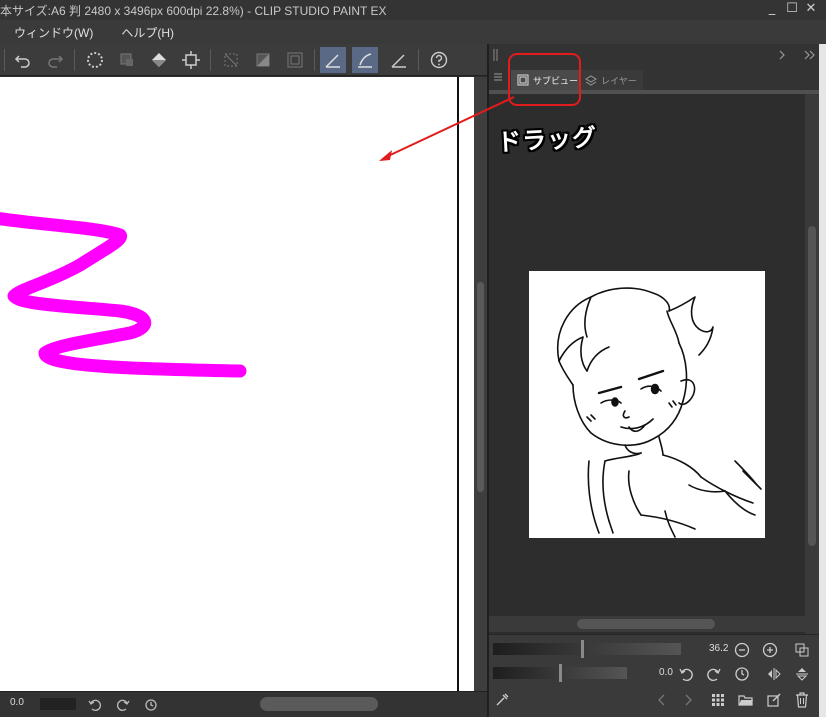 This screenshot has width=826, height=717. I want to click on command-bar, so click(244, 60).